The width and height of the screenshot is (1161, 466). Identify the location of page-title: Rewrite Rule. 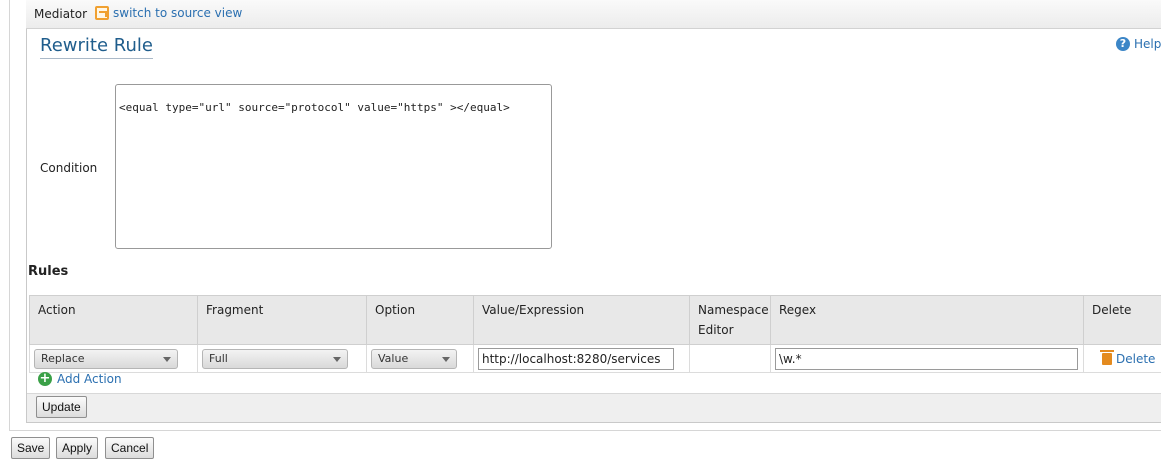
(96, 47).